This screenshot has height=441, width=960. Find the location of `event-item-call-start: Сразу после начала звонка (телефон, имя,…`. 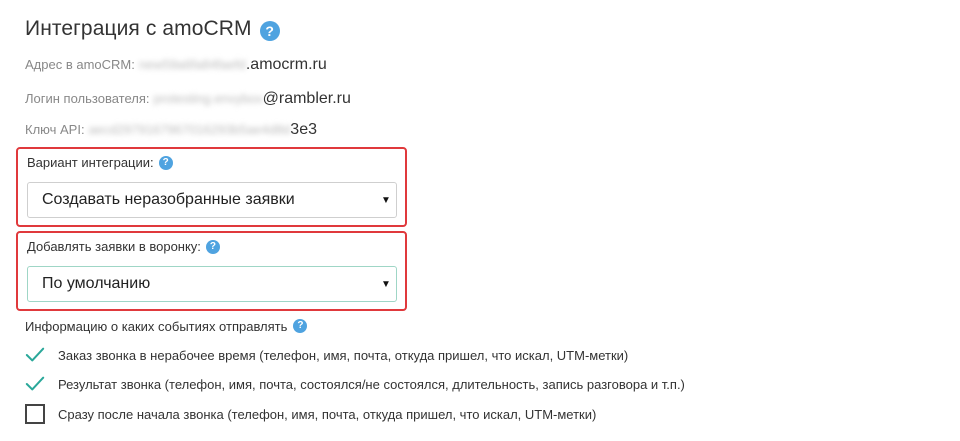

event-item-call-start: Сразу после начала звонка (телефон, имя,… is located at coordinates (310, 414).